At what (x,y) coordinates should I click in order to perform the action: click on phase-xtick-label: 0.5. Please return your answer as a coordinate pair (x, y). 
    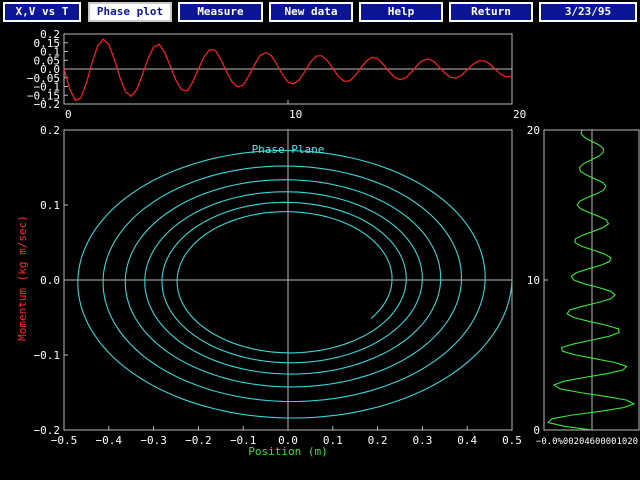
    Looking at the image, I should click on (512, 440).